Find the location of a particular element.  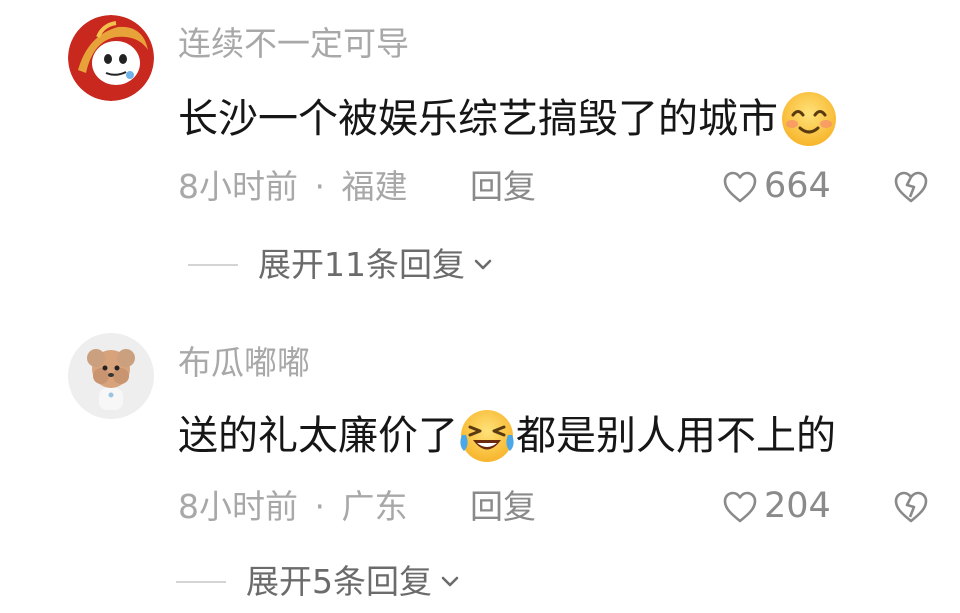

like-button: 204 is located at coordinates (776, 506).